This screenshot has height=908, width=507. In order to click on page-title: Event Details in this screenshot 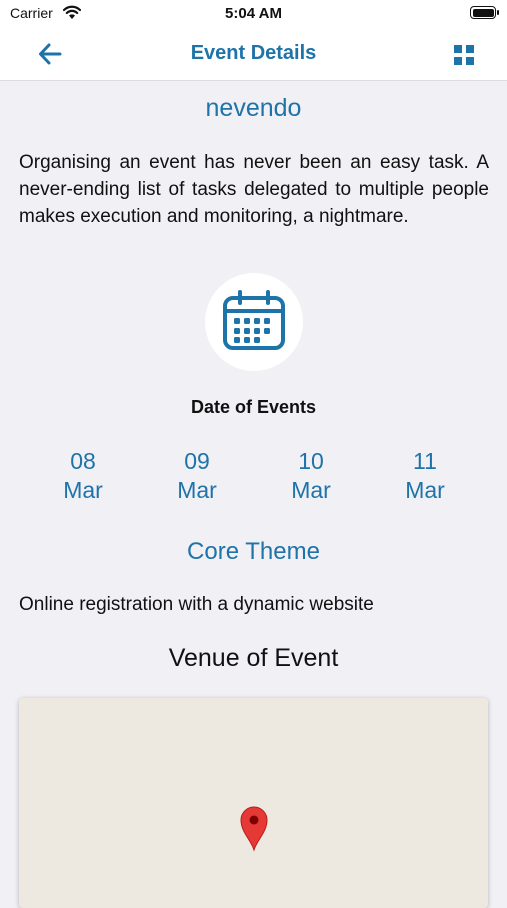, I will do `click(253, 53)`.